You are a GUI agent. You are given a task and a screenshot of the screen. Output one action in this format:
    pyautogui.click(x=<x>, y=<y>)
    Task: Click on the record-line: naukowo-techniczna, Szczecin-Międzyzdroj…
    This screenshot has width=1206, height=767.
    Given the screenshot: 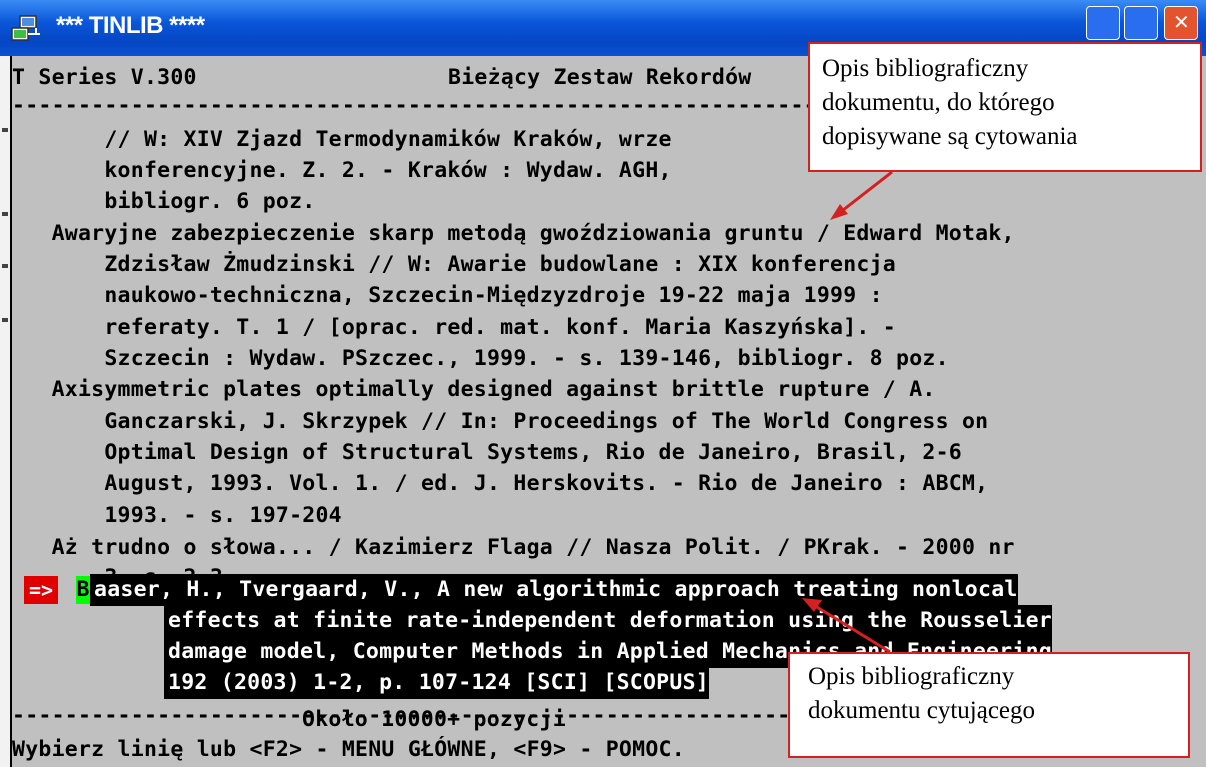 What is the action you would take?
    pyautogui.click(x=447, y=296)
    